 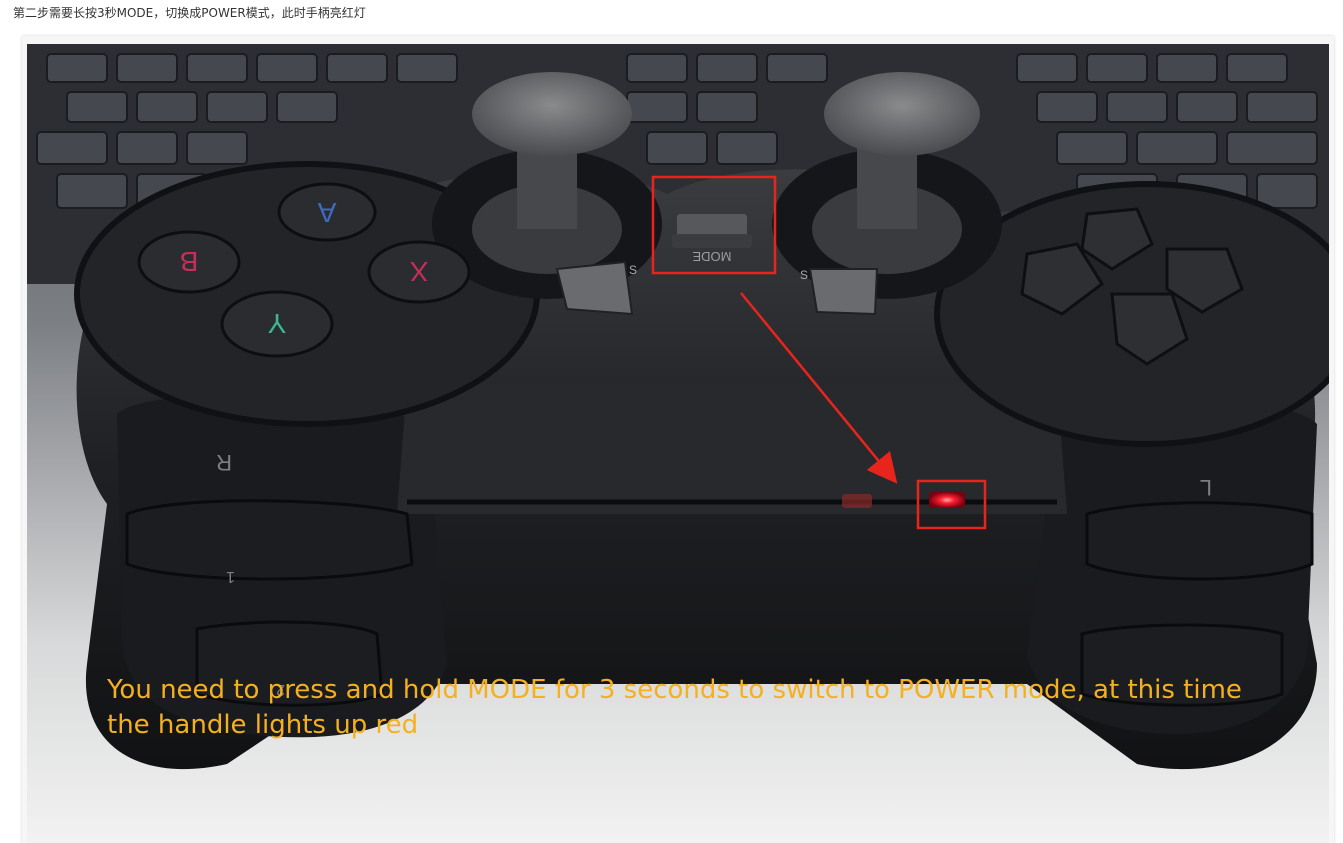 I want to click on select-mark: S, so click(x=633, y=270).